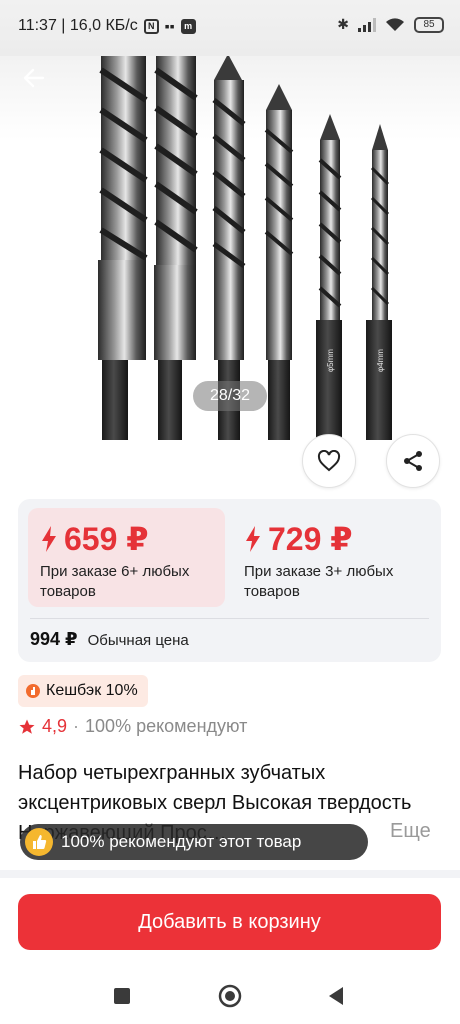 The height and width of the screenshot is (1024, 460). What do you see at coordinates (27, 726) in the screenshot?
I see `star-icon` at bounding box center [27, 726].